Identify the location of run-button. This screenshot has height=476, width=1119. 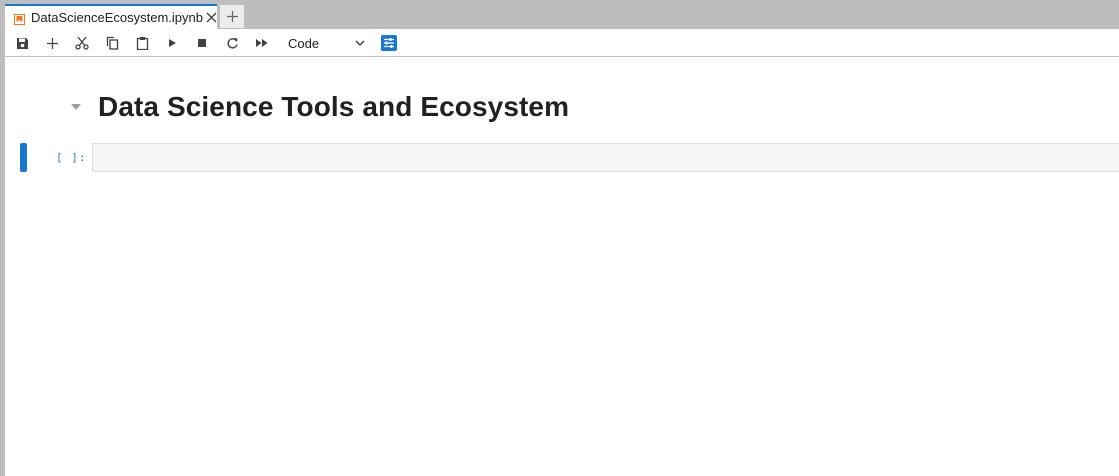
(172, 43).